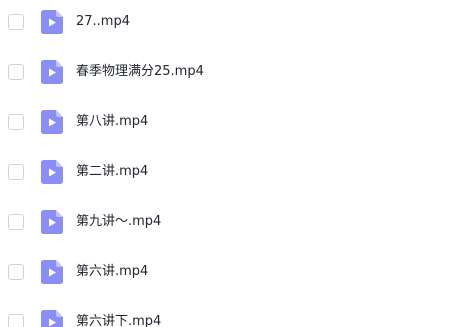  Describe the element at coordinates (237, 312) in the screenshot. I see `file-row: 第六讲下.mp4` at that location.